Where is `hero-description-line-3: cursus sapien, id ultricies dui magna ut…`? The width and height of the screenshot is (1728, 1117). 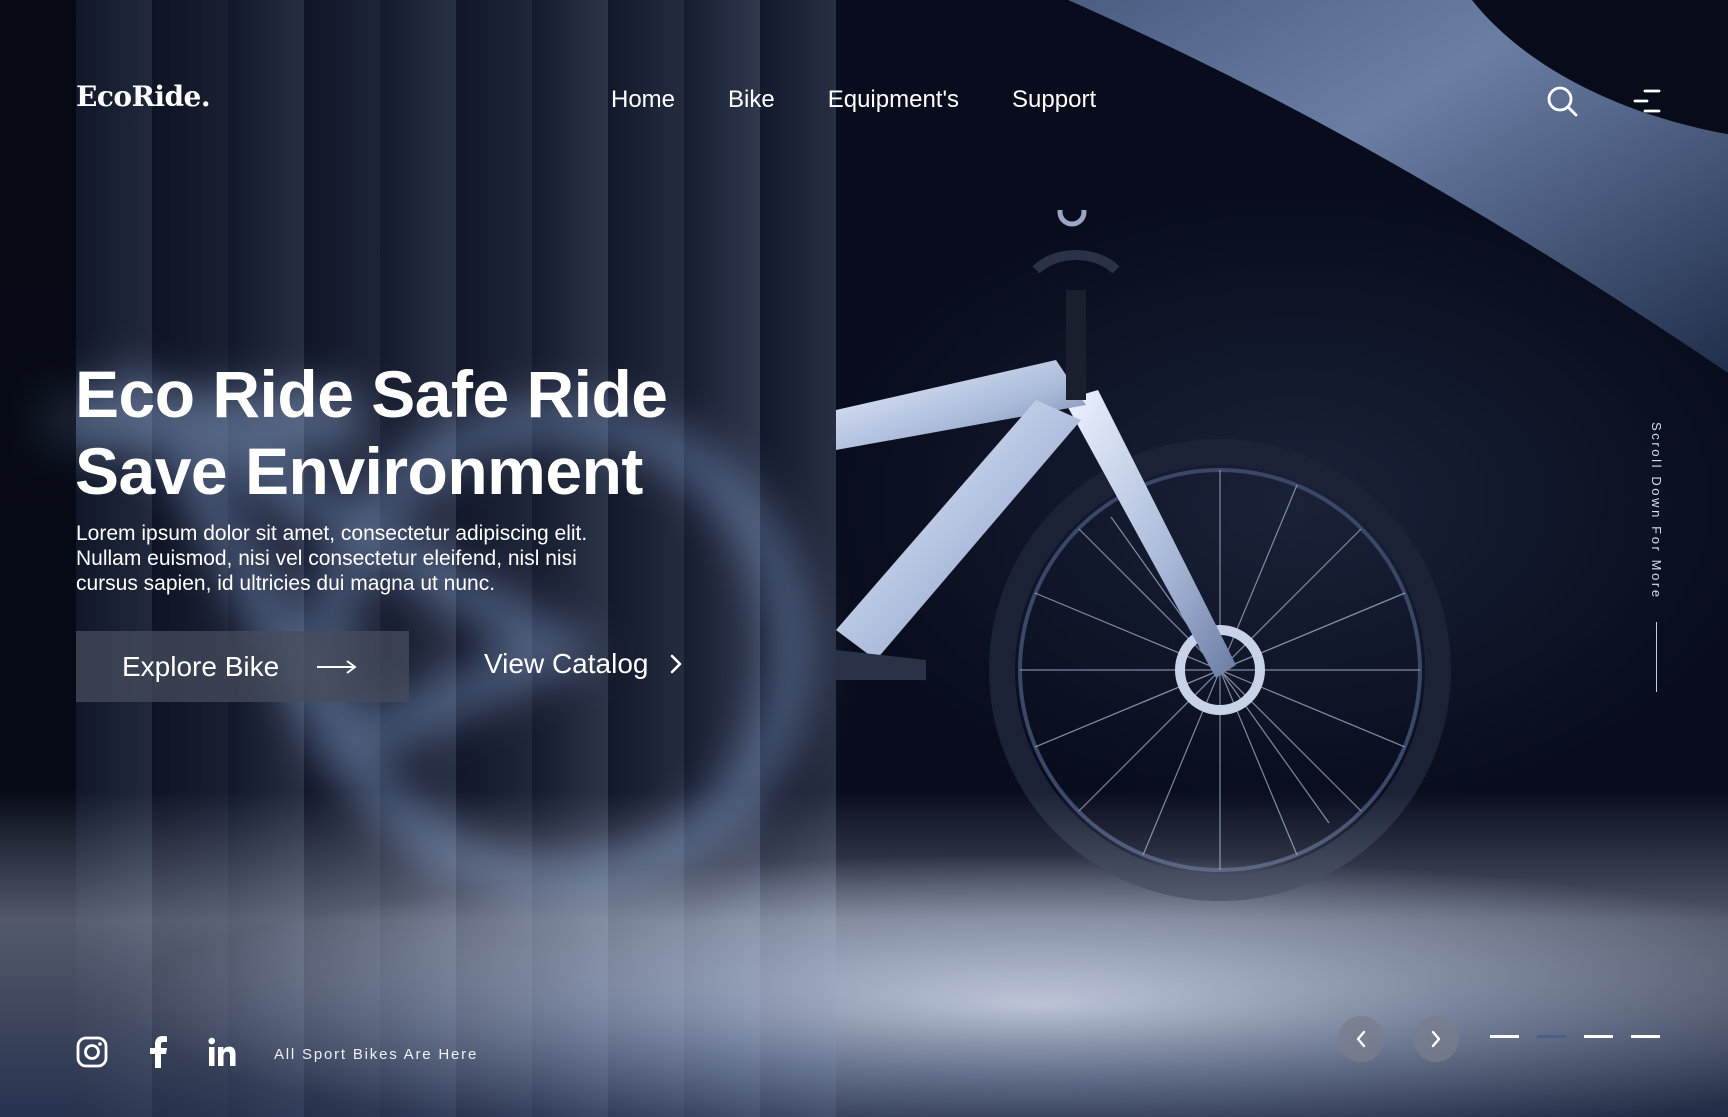 hero-description-line-3: cursus sapien, id ultricies dui magna ut… is located at coordinates (286, 583).